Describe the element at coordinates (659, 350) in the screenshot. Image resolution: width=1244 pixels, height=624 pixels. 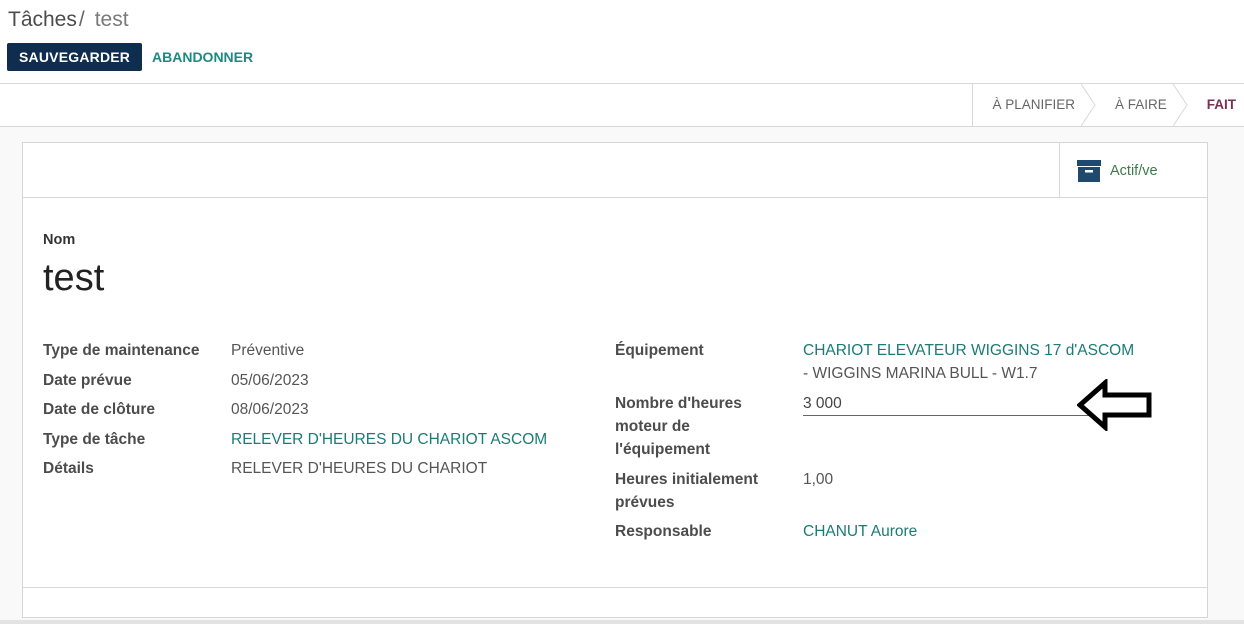
I see `equipment-label: Équipement` at that location.